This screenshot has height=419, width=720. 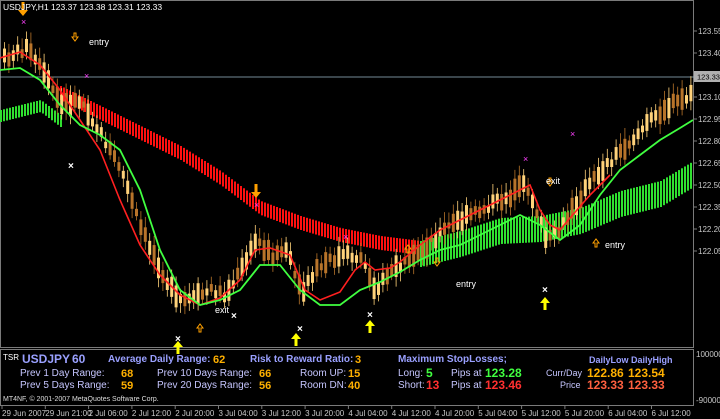 What do you see at coordinates (628, 413) in the screenshot?
I see `time-tick-label: 6 Jul 04:00` at bounding box center [628, 413].